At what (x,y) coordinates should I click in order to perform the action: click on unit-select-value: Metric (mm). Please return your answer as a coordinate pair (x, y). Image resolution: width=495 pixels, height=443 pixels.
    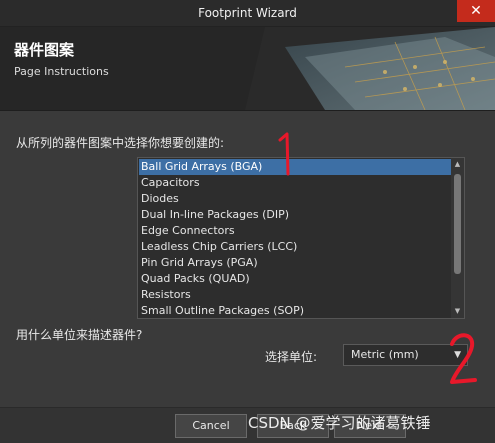
    Looking at the image, I should click on (385, 354).